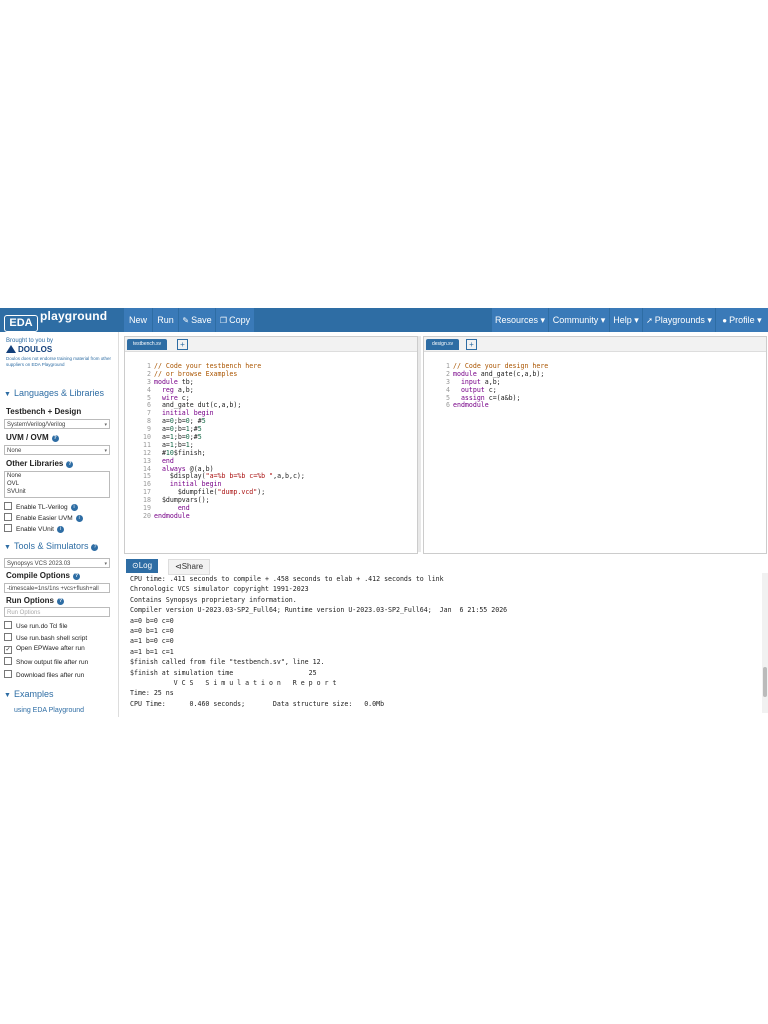 Image resolution: width=768 pixels, height=1024 pixels. Describe the element at coordinates (186, 320) in the screenshot. I see `pencil-icon: ✎` at that location.